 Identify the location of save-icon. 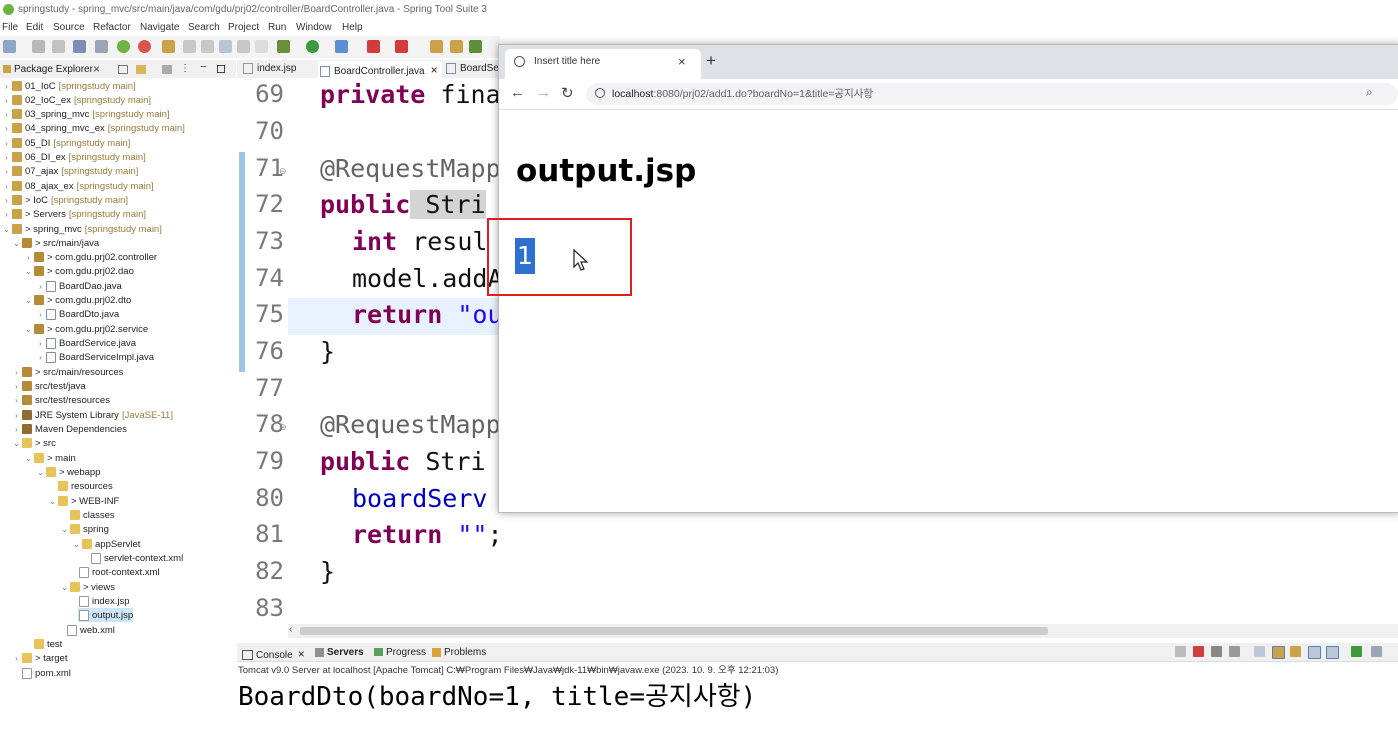
(38, 46).